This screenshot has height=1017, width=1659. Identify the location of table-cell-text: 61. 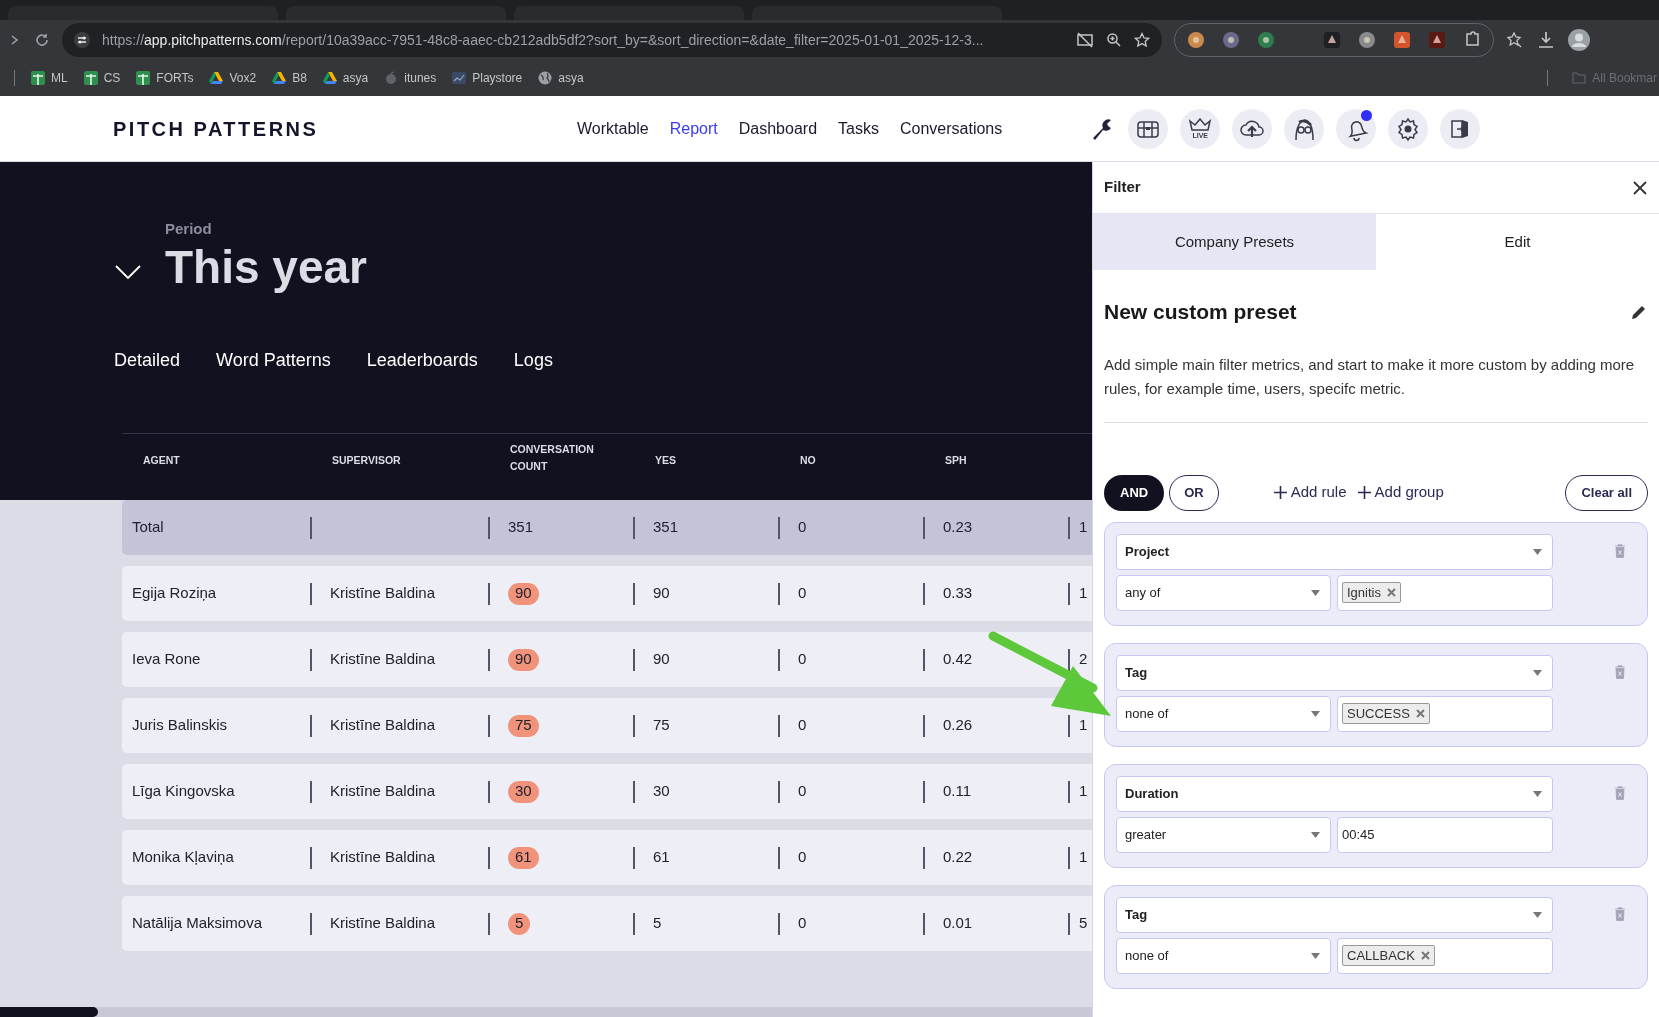
(661, 857).